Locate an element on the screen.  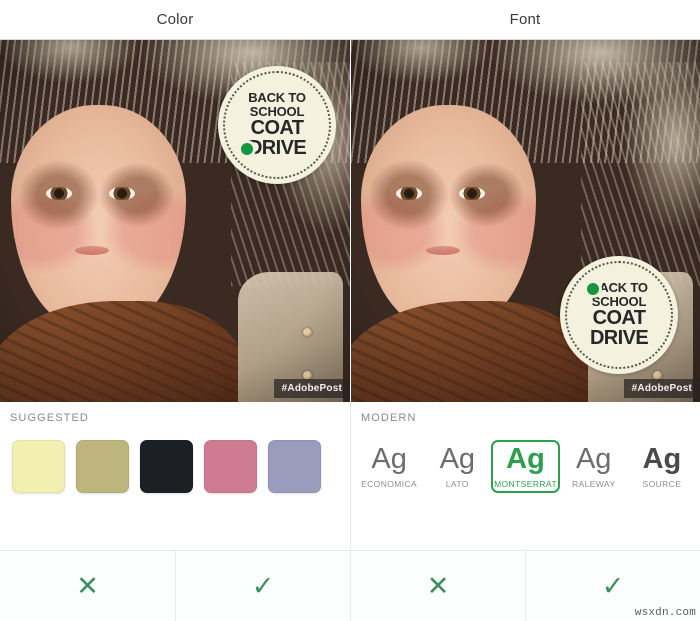
font-option-economica: Ag ECONOMICA is located at coordinates (389, 466).